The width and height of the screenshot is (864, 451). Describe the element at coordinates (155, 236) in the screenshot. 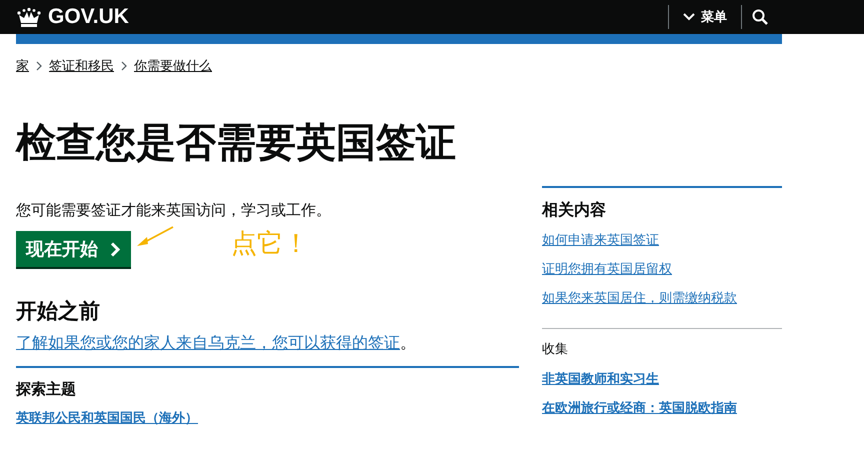

I see `annotation-arrow` at that location.